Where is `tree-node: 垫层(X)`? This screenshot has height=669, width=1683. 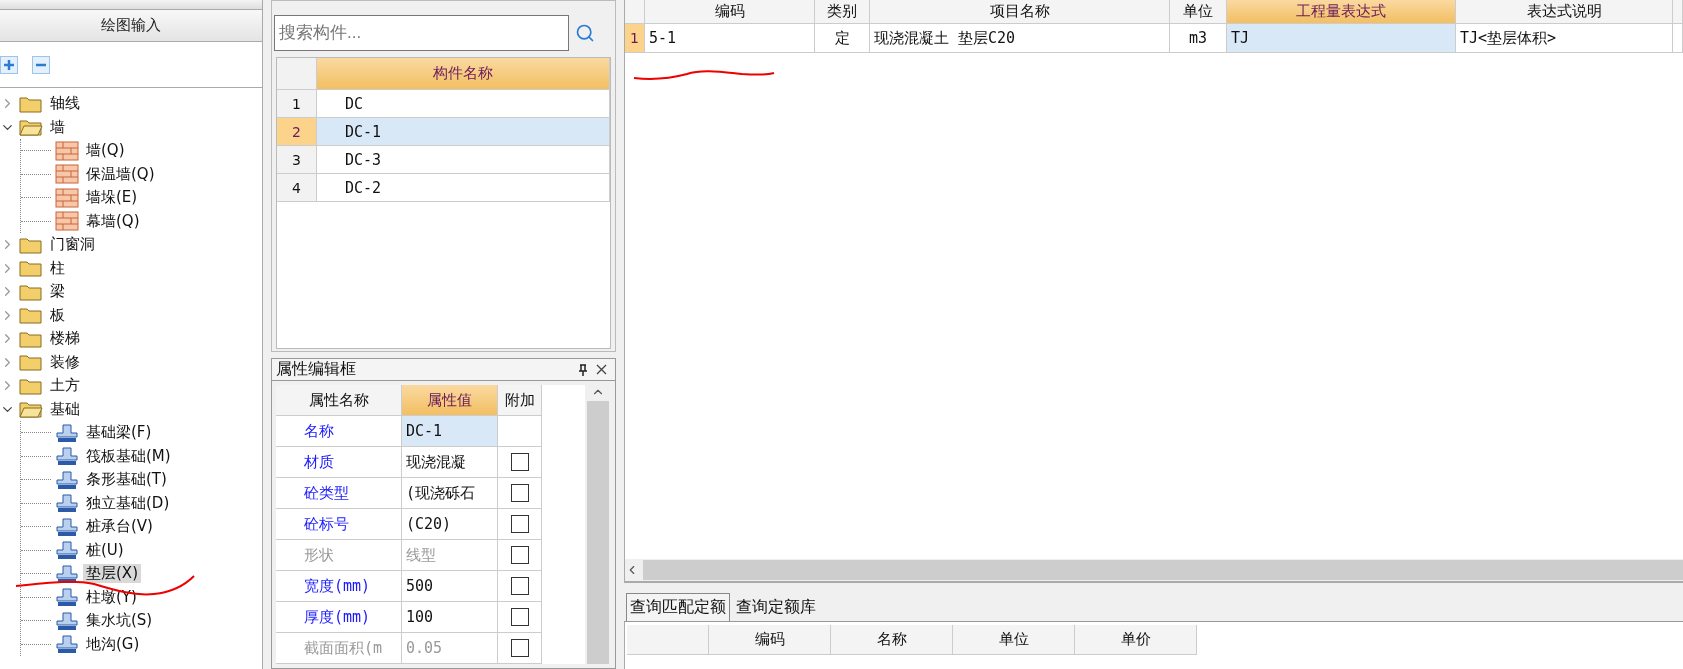 tree-node: 垫层(X) is located at coordinates (112, 574).